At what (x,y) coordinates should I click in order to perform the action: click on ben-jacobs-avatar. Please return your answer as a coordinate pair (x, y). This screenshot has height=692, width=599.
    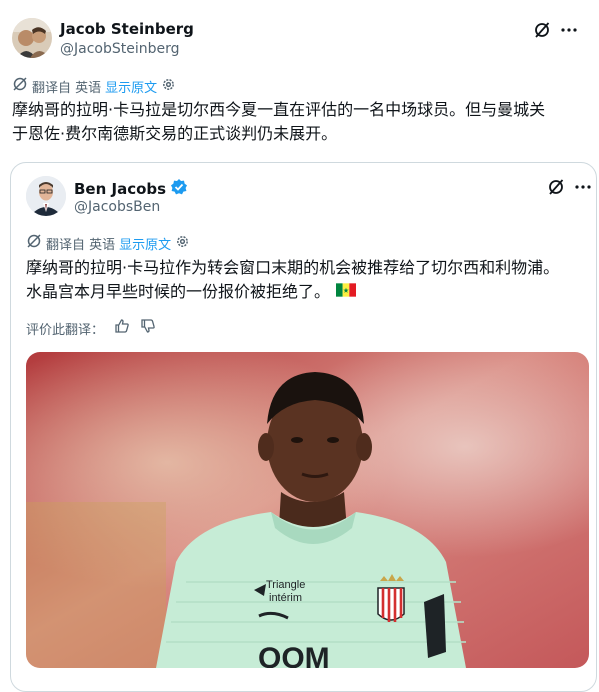
    Looking at the image, I should click on (46, 196).